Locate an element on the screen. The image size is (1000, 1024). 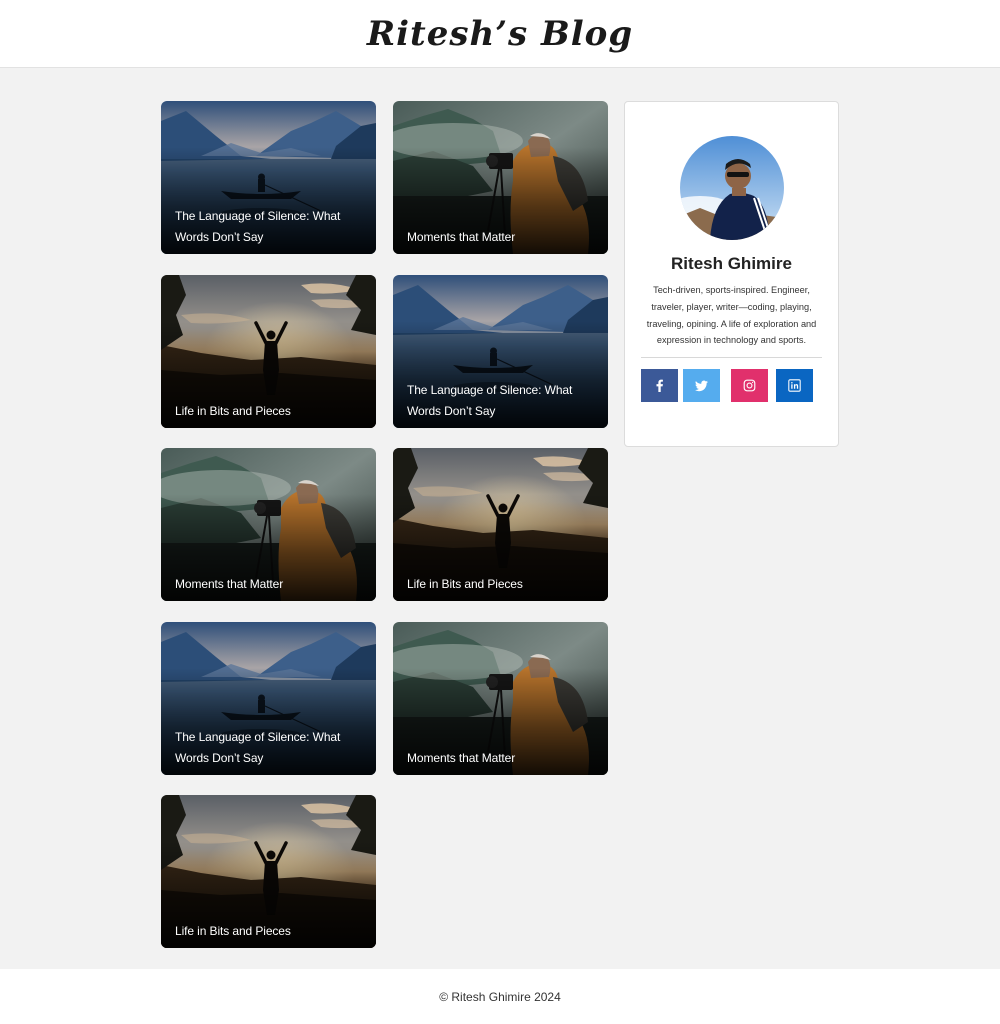
linkedin-icon is located at coordinates (794, 385).